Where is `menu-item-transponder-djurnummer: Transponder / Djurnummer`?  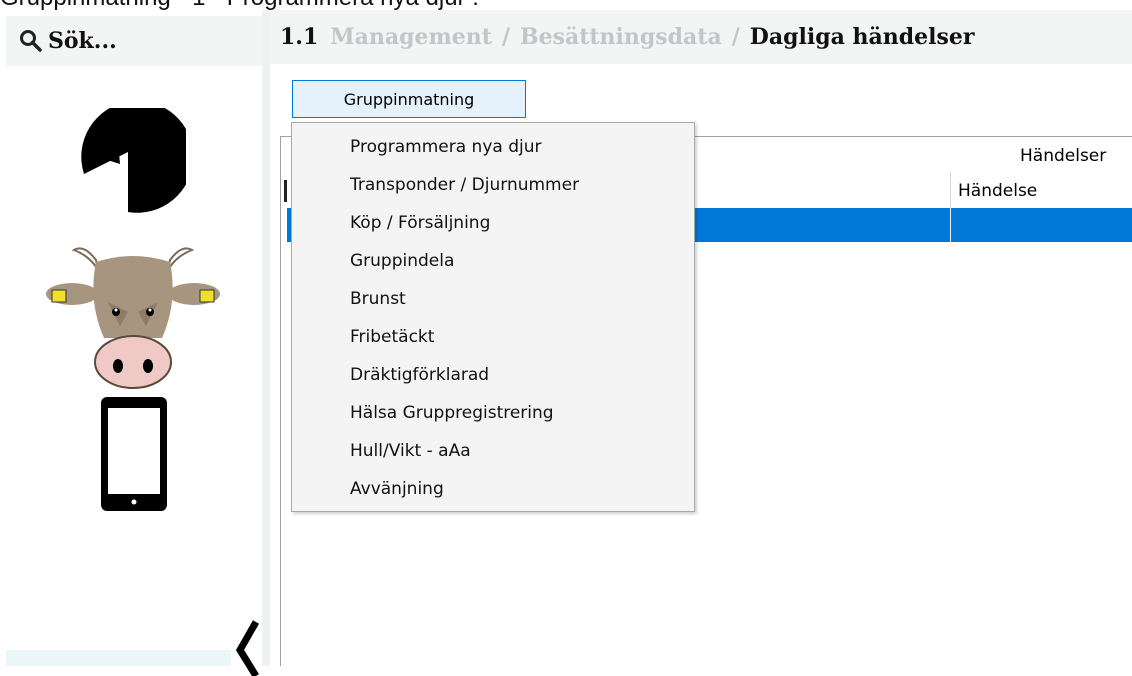 menu-item-transponder-djurnummer: Transponder / Djurnummer is located at coordinates (464, 185).